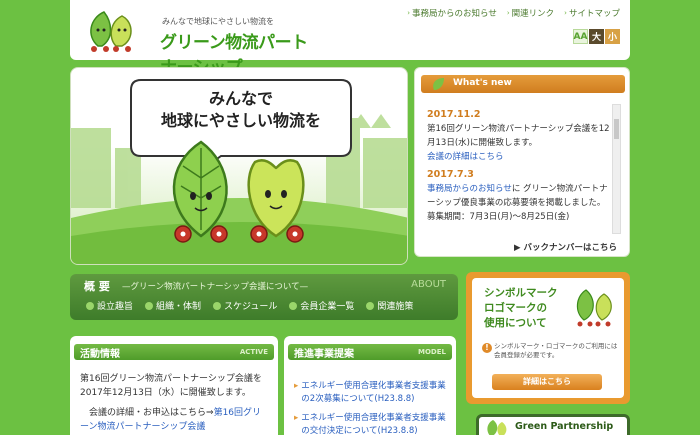  I want to click on list-item: ▸ エネルギー使用合理化事業者支援事業の交付決定について(H23.8.8), so click(373, 423).